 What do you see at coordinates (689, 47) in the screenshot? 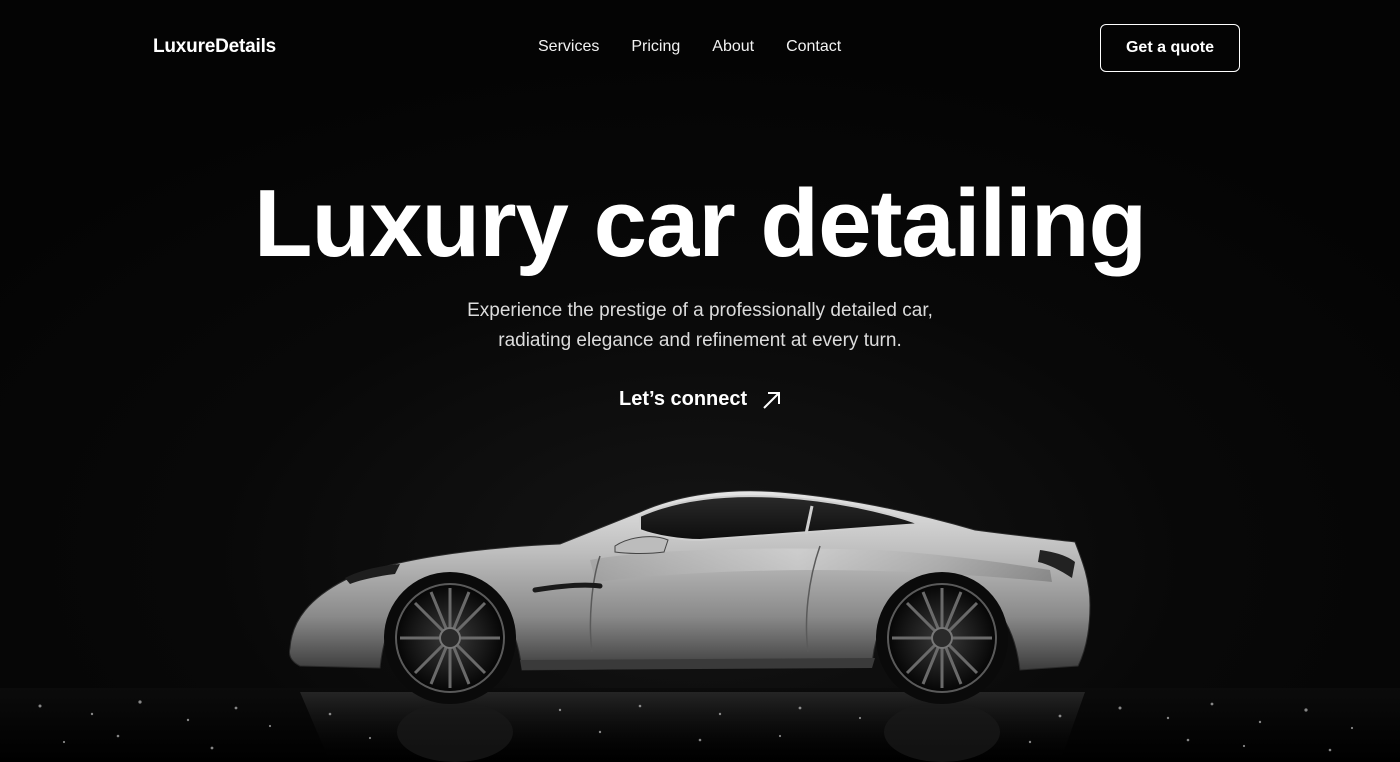
I see `nav-links: Services Pricing About Contact` at bounding box center [689, 47].